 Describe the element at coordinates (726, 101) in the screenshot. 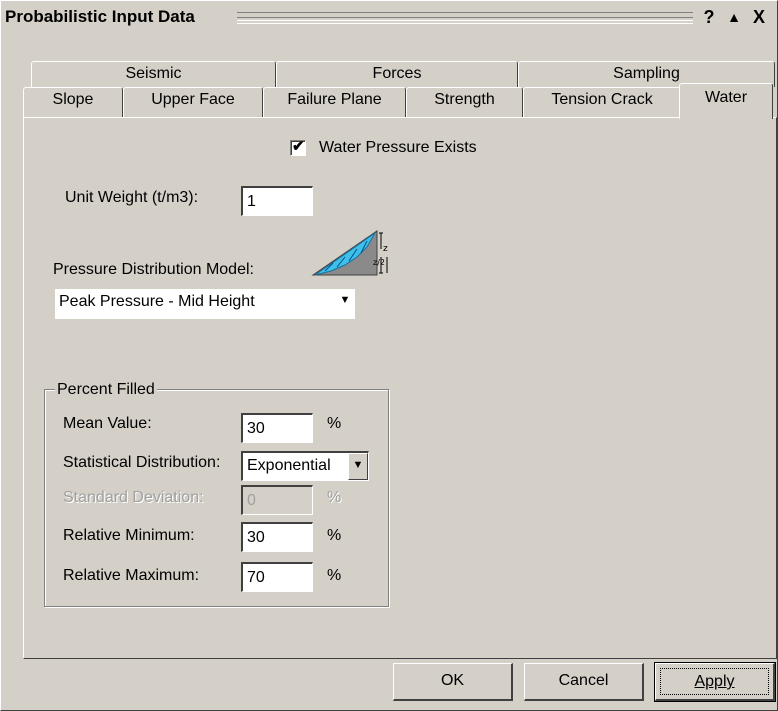

I see `tab-water: Water` at that location.